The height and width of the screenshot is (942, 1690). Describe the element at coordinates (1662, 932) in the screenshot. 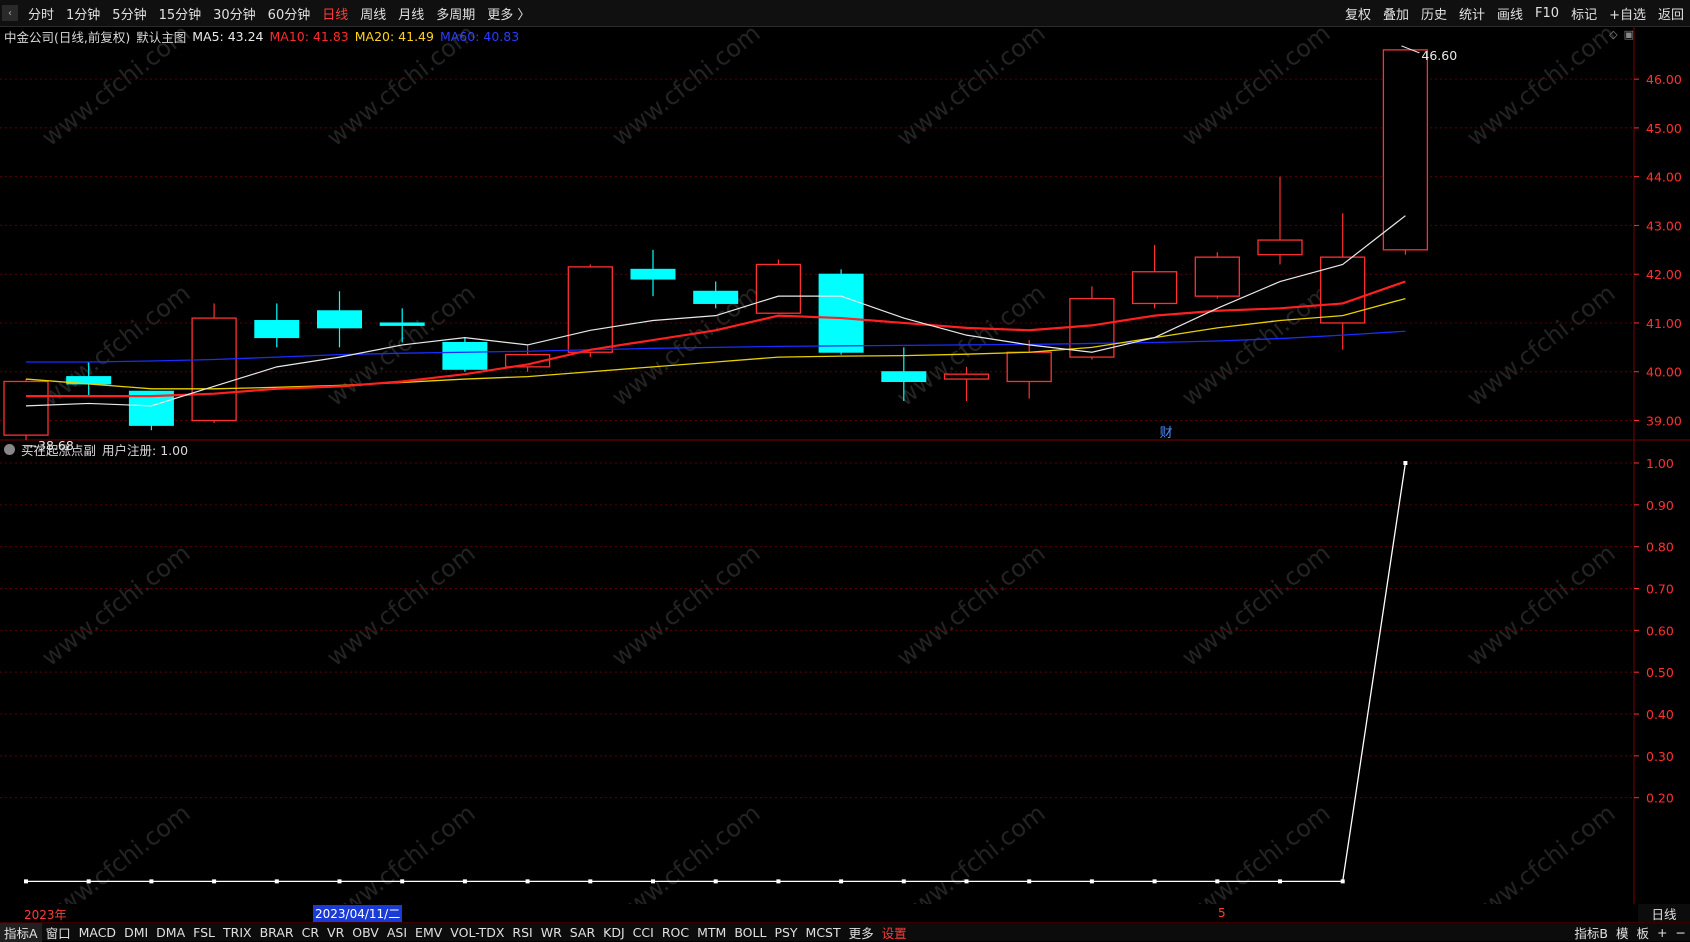

I see `indicator-b-item-3: +` at that location.